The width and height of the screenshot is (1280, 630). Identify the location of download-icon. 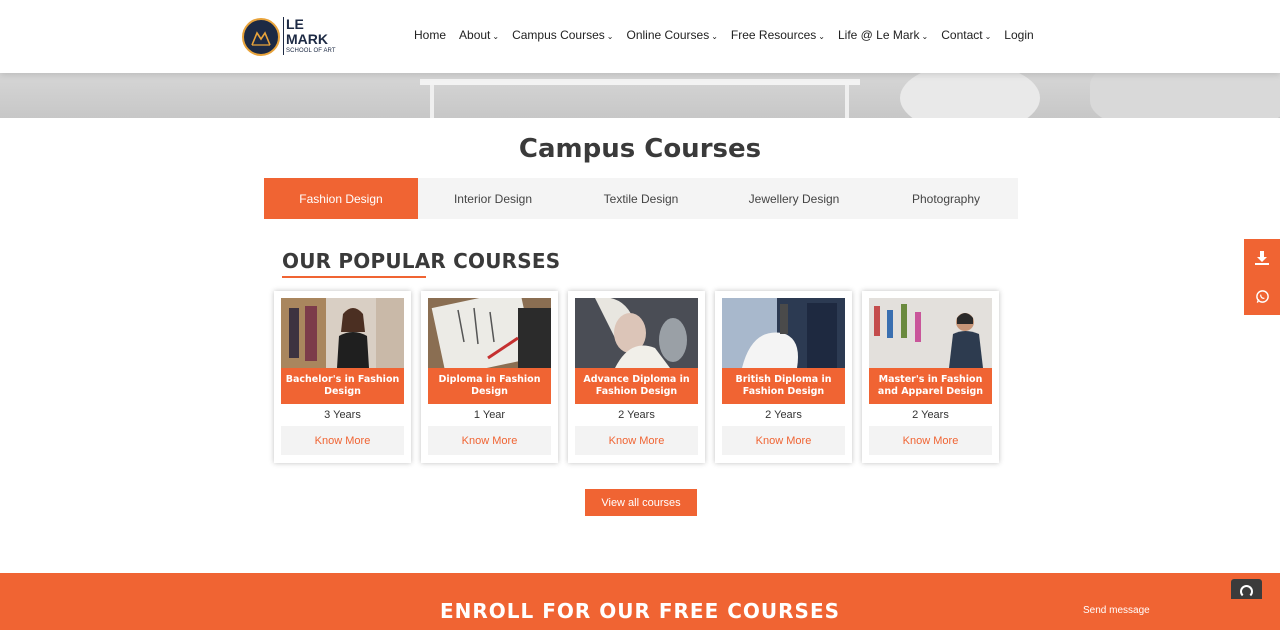
(1262, 258).